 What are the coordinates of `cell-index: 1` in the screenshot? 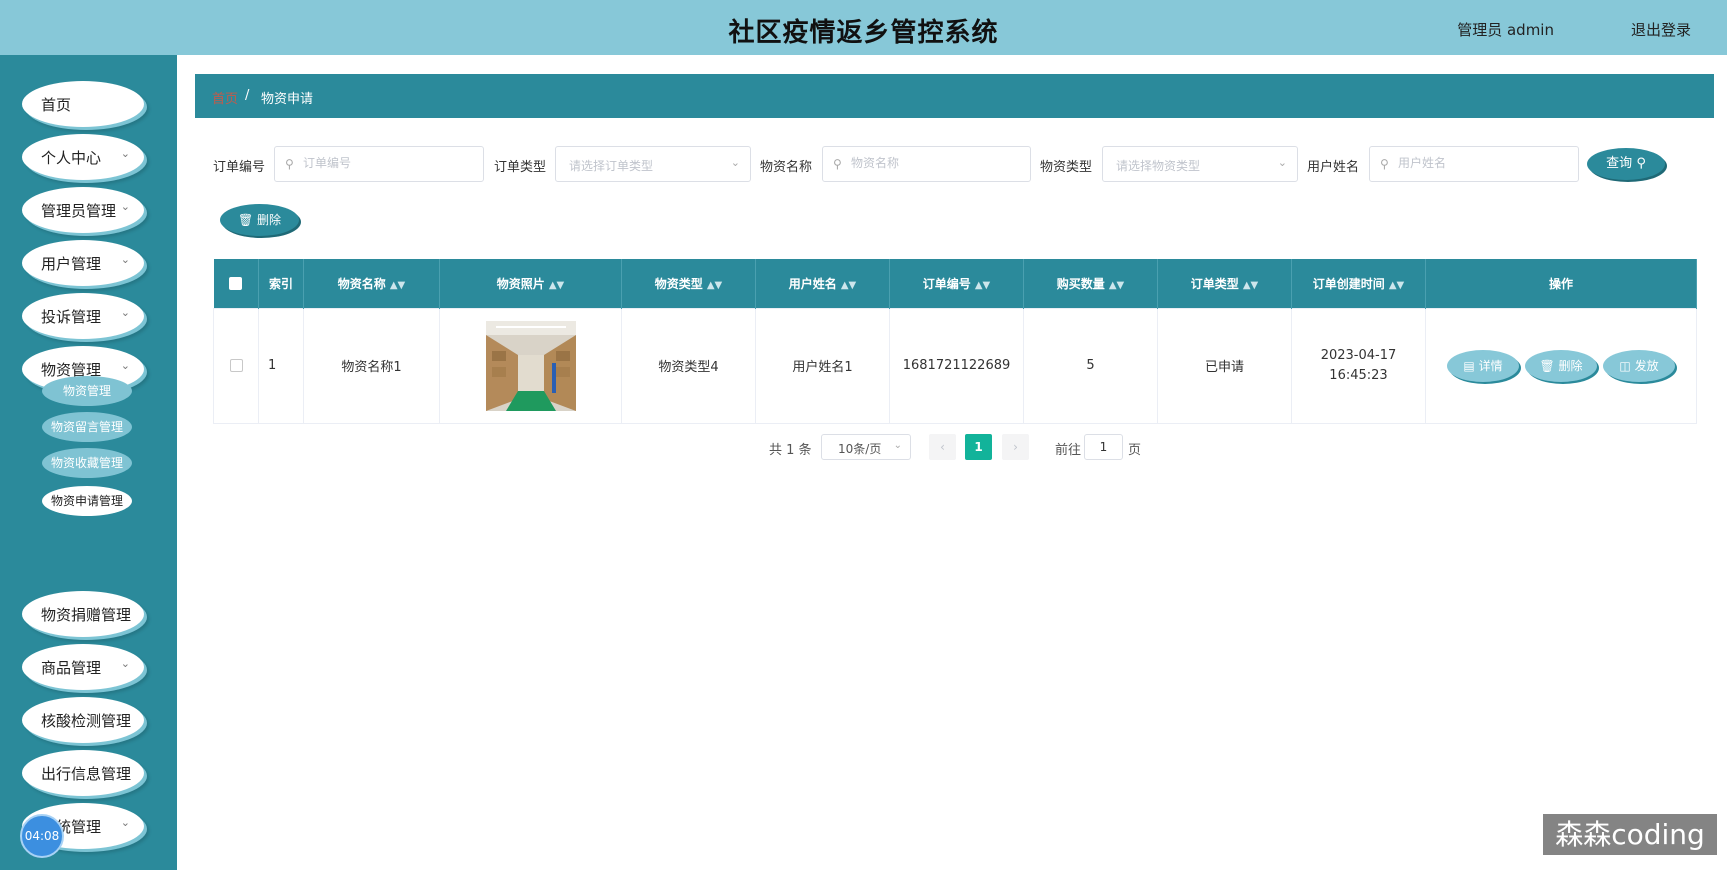 It's located at (281, 365).